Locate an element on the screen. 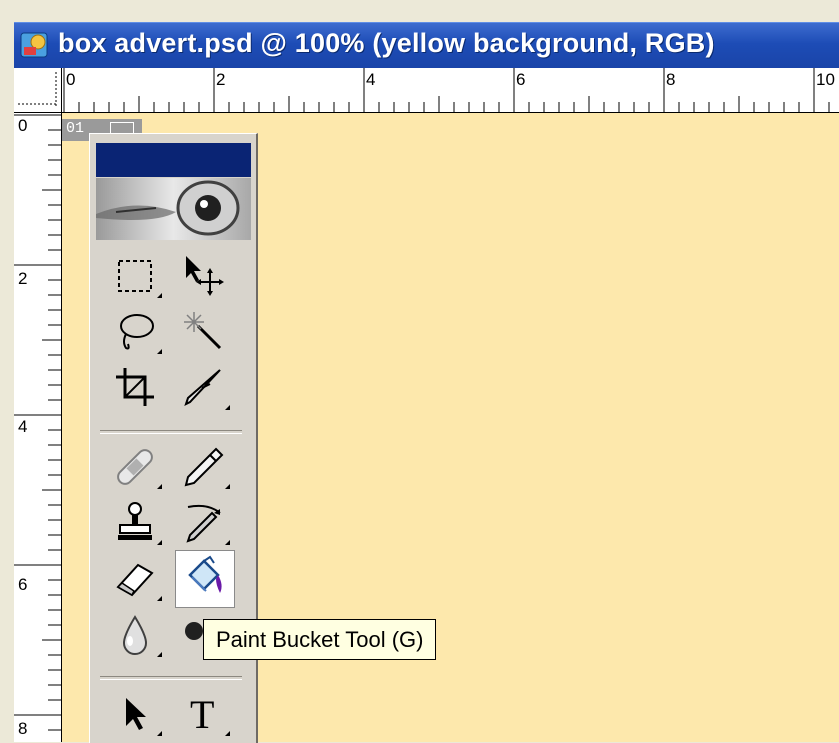  paint-bucket-tool is located at coordinates (205, 579).